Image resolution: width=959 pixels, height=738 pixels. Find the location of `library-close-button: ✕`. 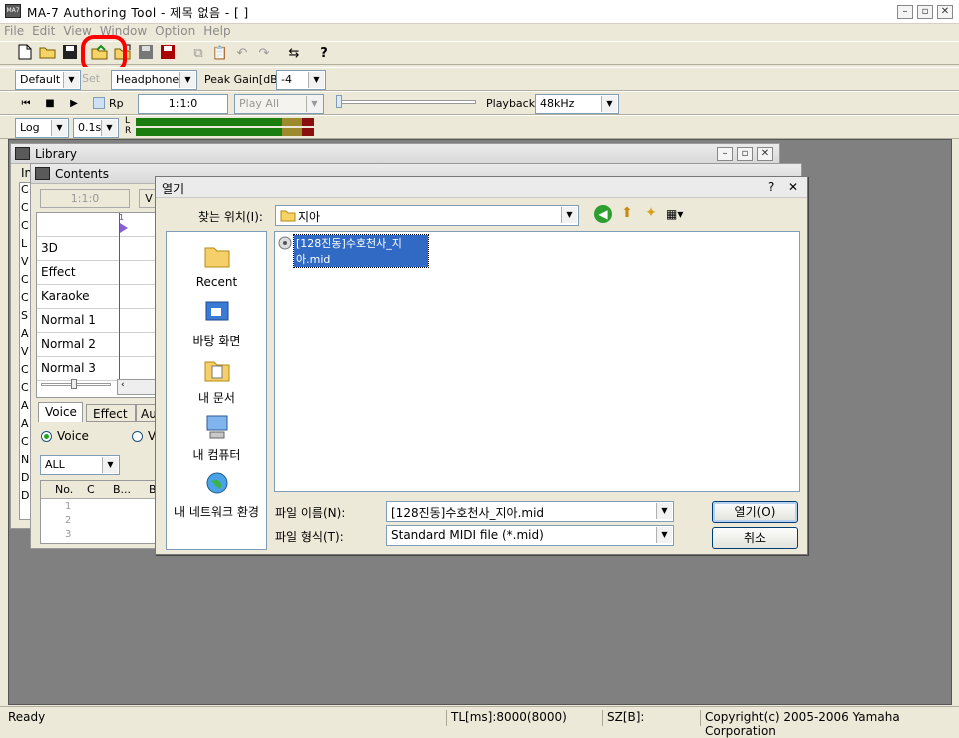

library-close-button: ✕ is located at coordinates (765, 154).